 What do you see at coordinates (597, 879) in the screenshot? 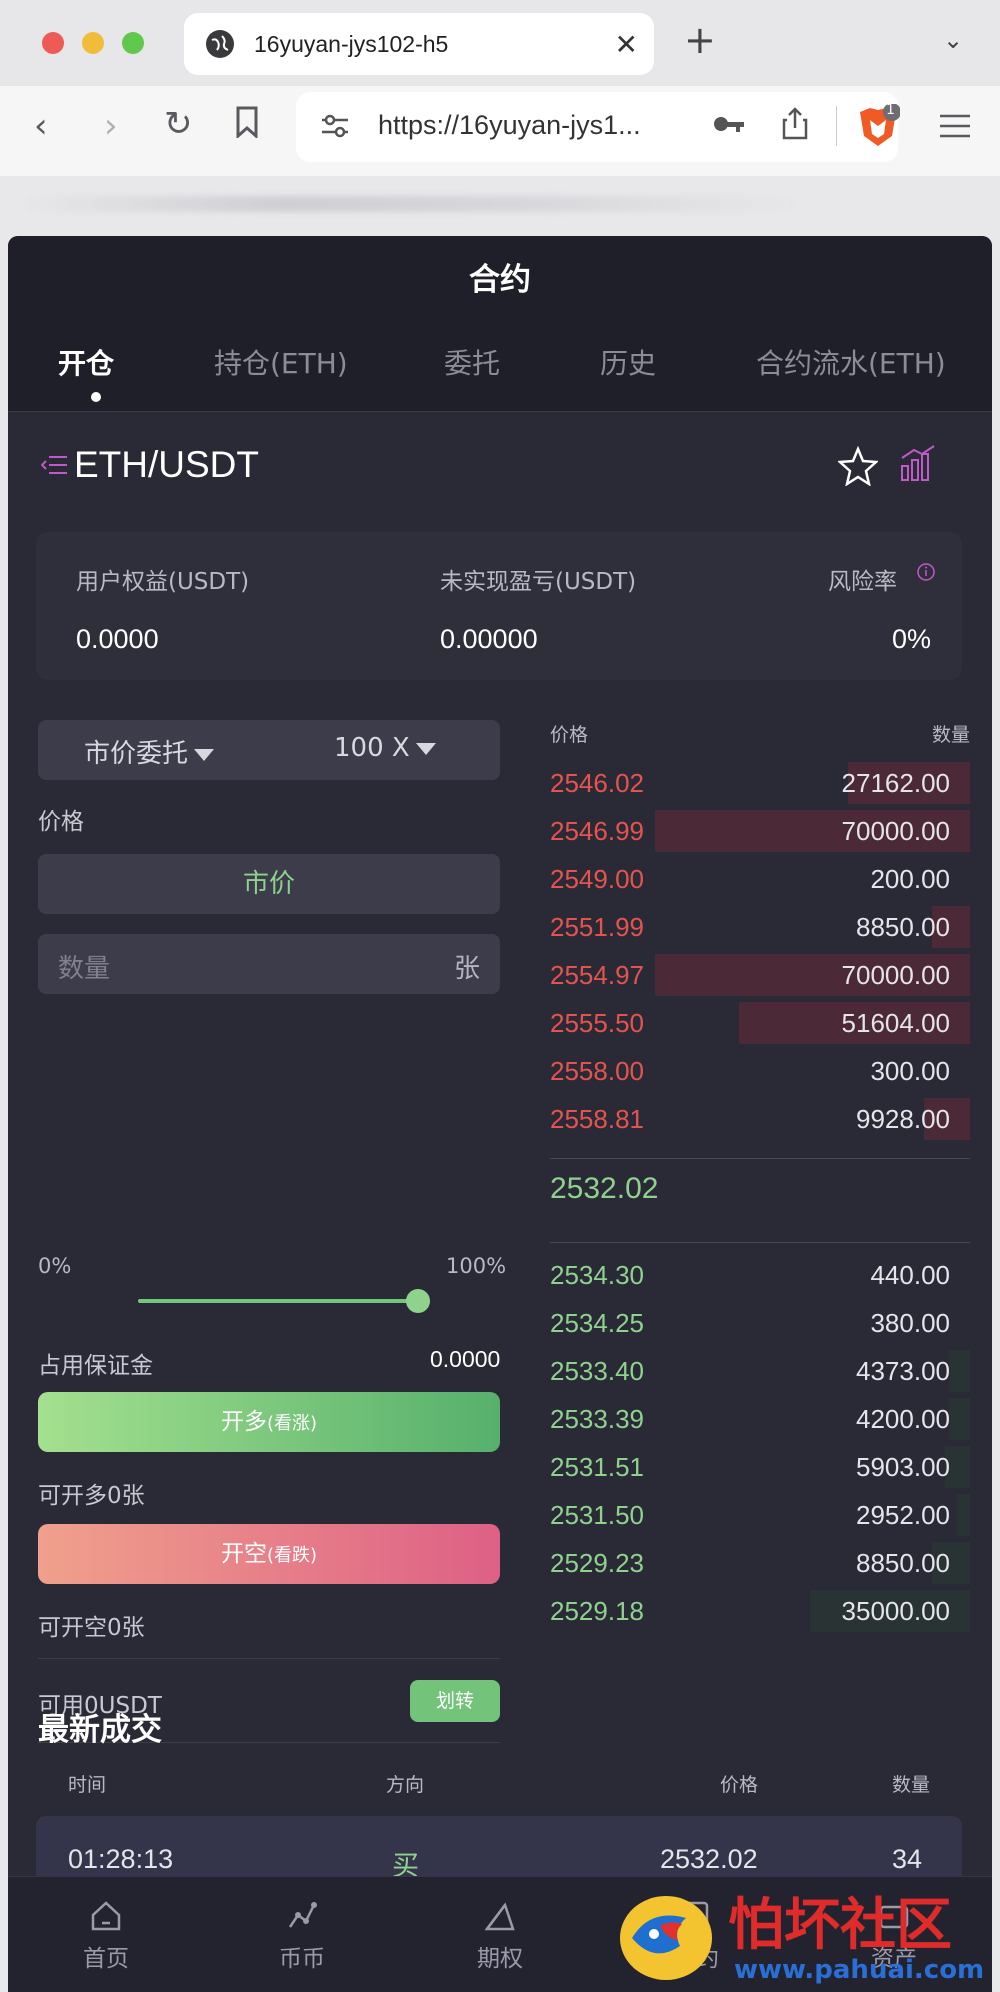
I see `ask-price: 2549.00` at bounding box center [597, 879].